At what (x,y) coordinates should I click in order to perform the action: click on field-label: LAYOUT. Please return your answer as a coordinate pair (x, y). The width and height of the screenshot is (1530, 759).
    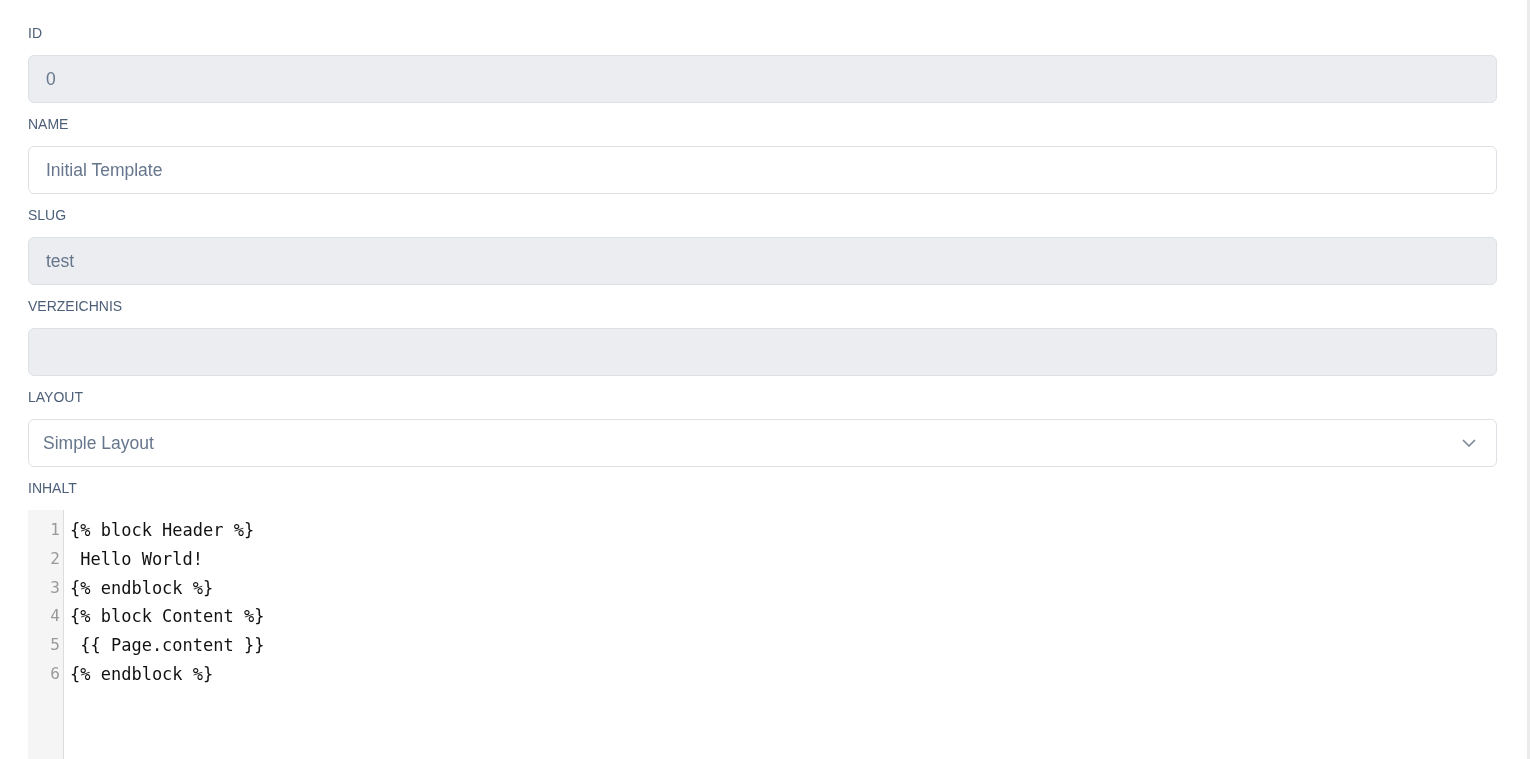
    Looking at the image, I should click on (55, 397).